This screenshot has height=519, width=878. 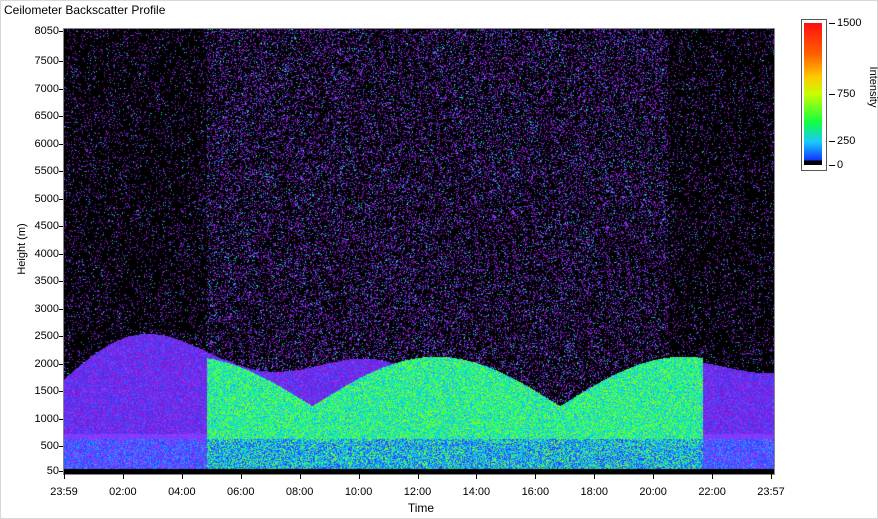 What do you see at coordinates (46, 336) in the screenshot?
I see `y-tick-label: 2500` at bounding box center [46, 336].